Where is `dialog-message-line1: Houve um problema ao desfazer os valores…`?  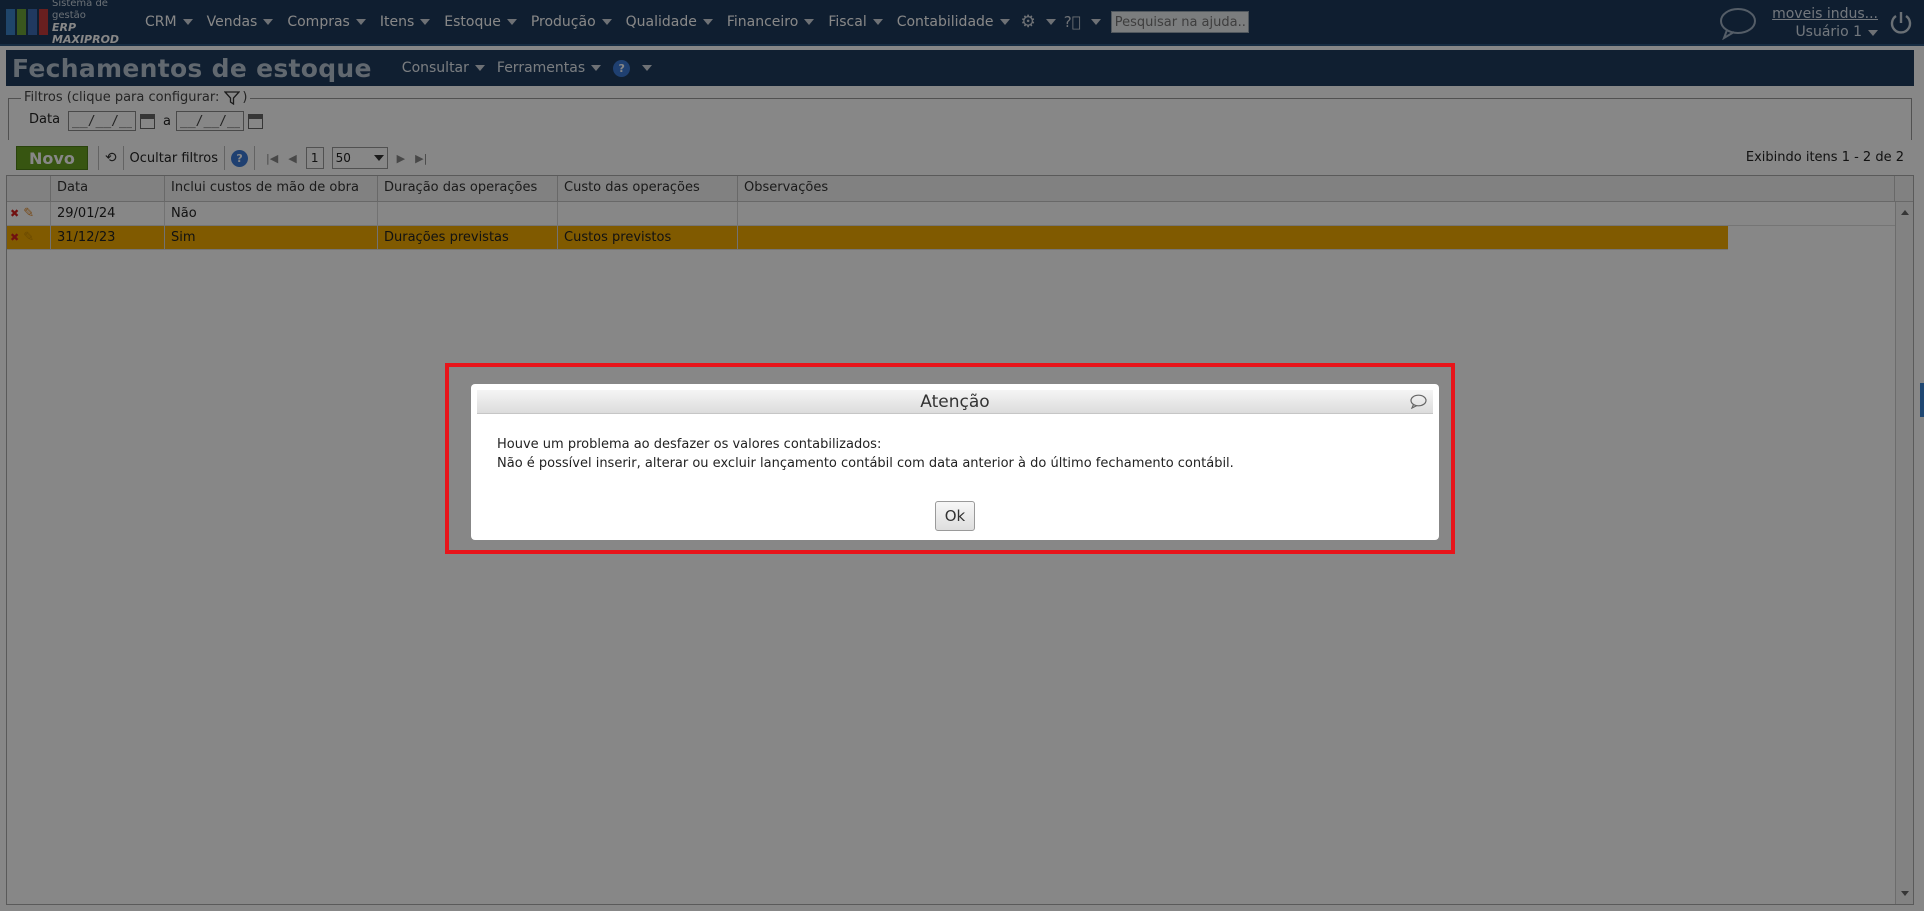
dialog-message-line1: Houve um problema ao desfazer os valores… is located at coordinates (689, 444).